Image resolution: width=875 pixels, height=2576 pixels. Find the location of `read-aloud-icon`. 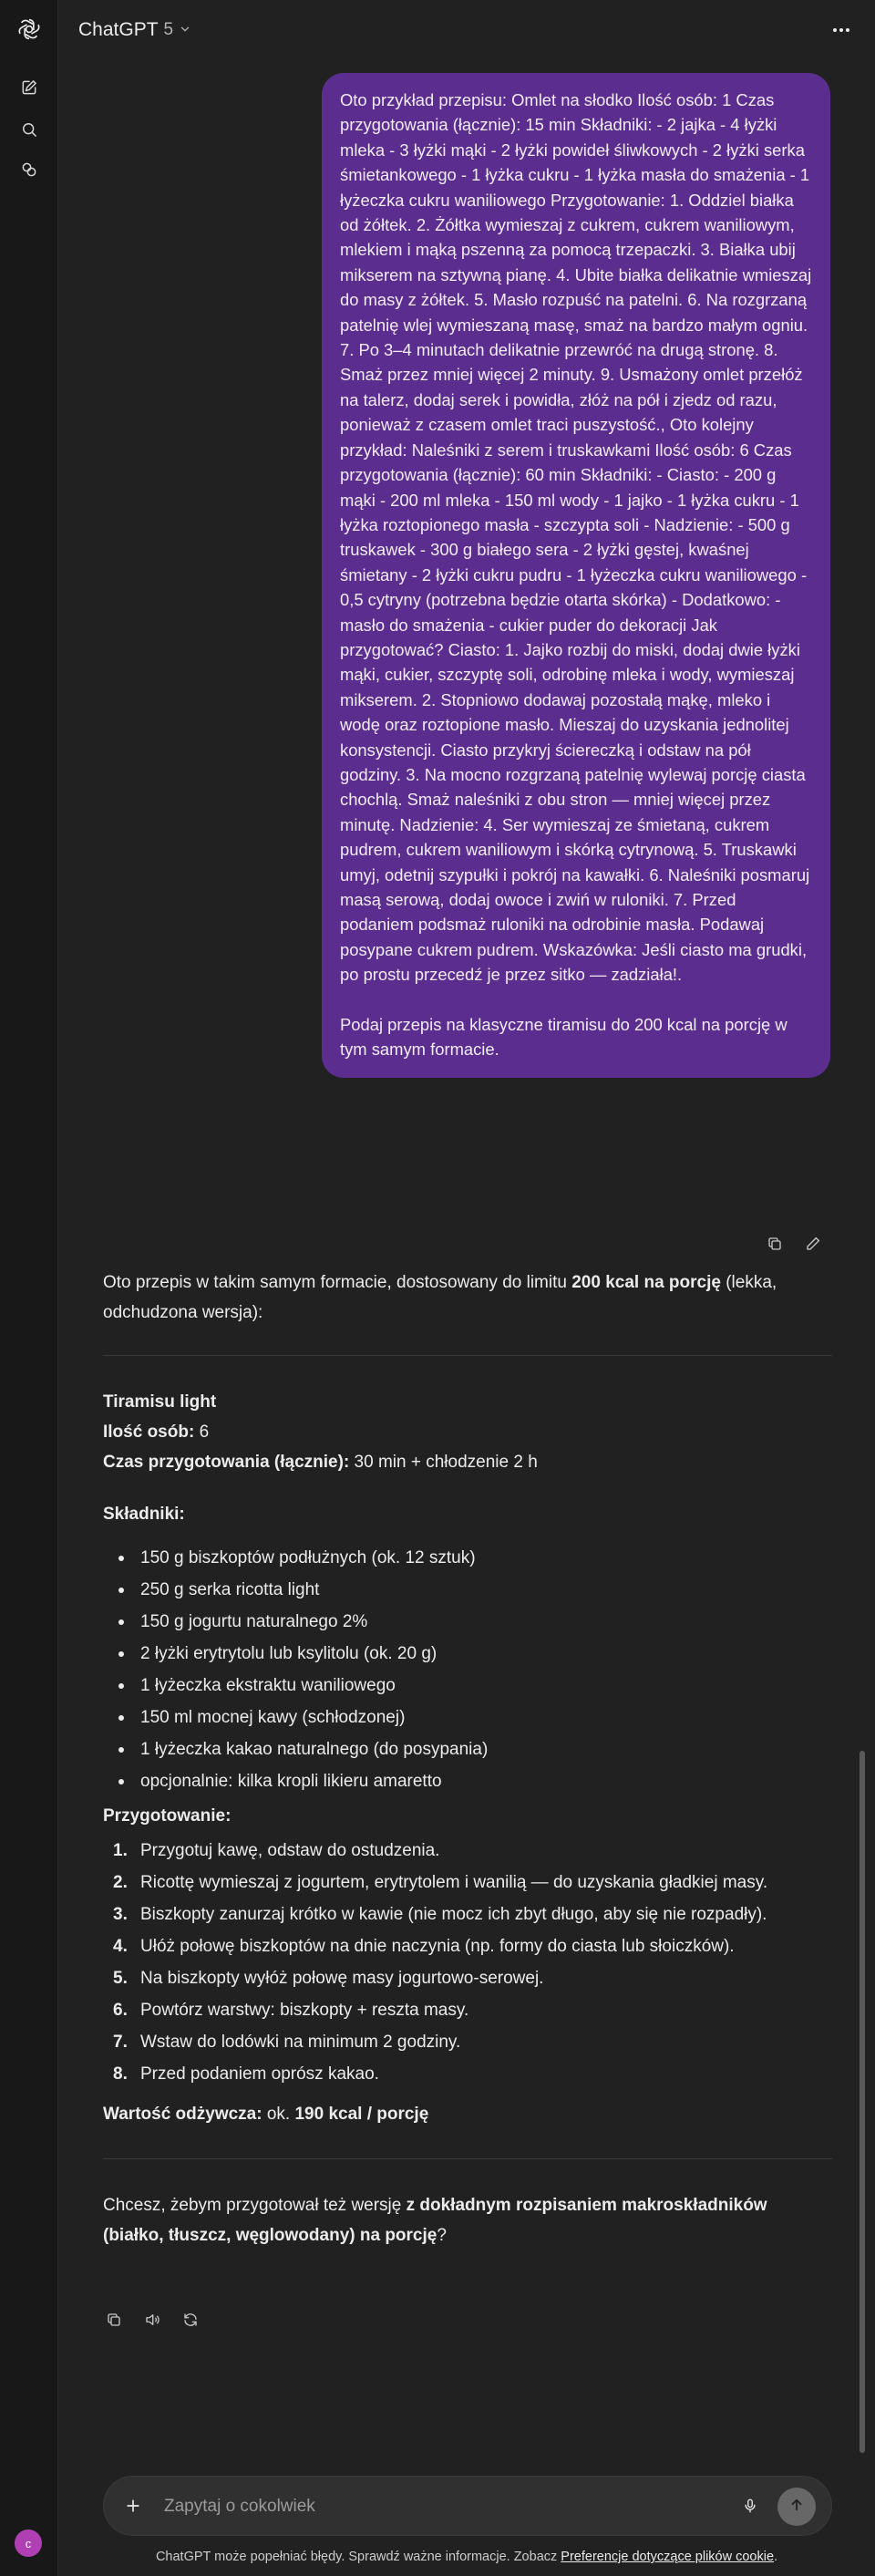

read-aloud-icon is located at coordinates (152, 2320).